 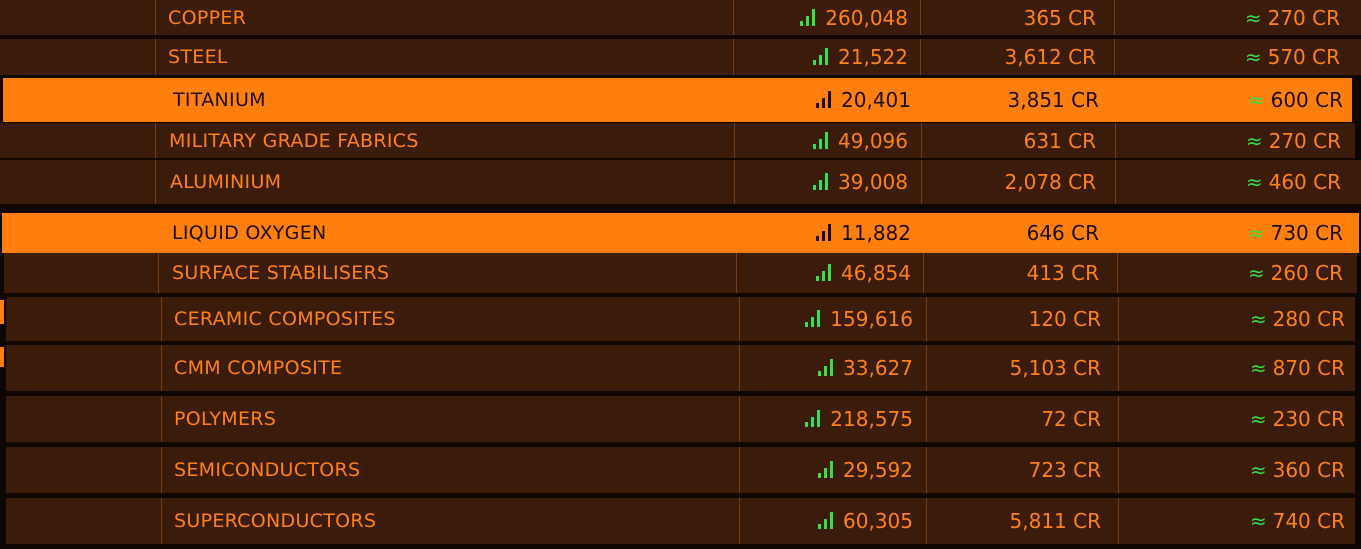 What do you see at coordinates (1297, 319) in the screenshot?
I see `commodity-profit: ≈280 CR` at bounding box center [1297, 319].